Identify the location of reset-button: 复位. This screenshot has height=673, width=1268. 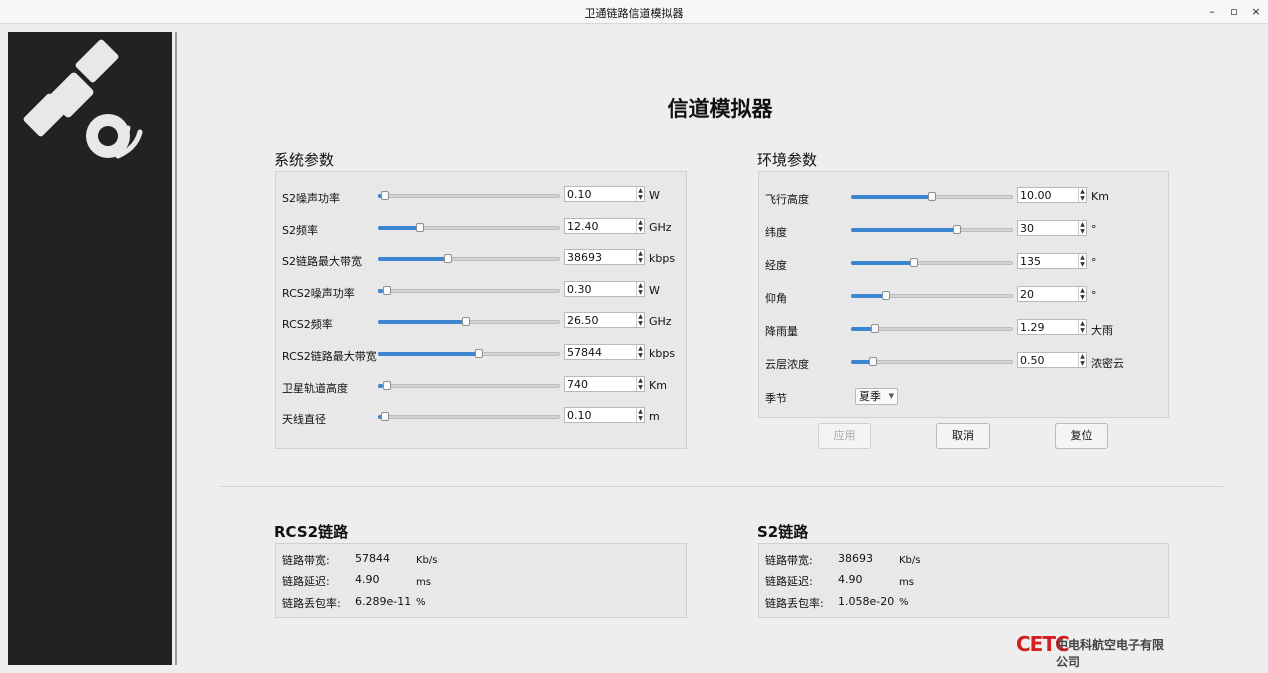
(1081, 436).